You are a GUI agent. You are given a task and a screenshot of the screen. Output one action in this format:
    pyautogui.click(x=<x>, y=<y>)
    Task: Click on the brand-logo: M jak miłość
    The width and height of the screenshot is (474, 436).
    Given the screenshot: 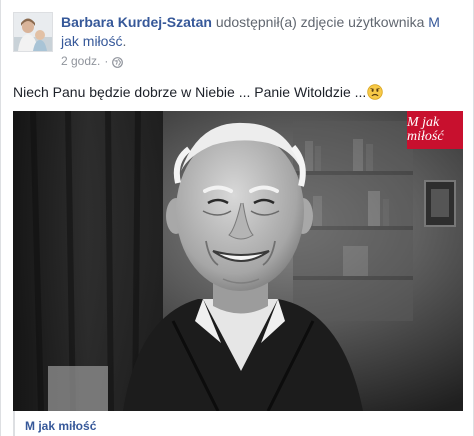 What is the action you would take?
    pyautogui.click(x=435, y=130)
    